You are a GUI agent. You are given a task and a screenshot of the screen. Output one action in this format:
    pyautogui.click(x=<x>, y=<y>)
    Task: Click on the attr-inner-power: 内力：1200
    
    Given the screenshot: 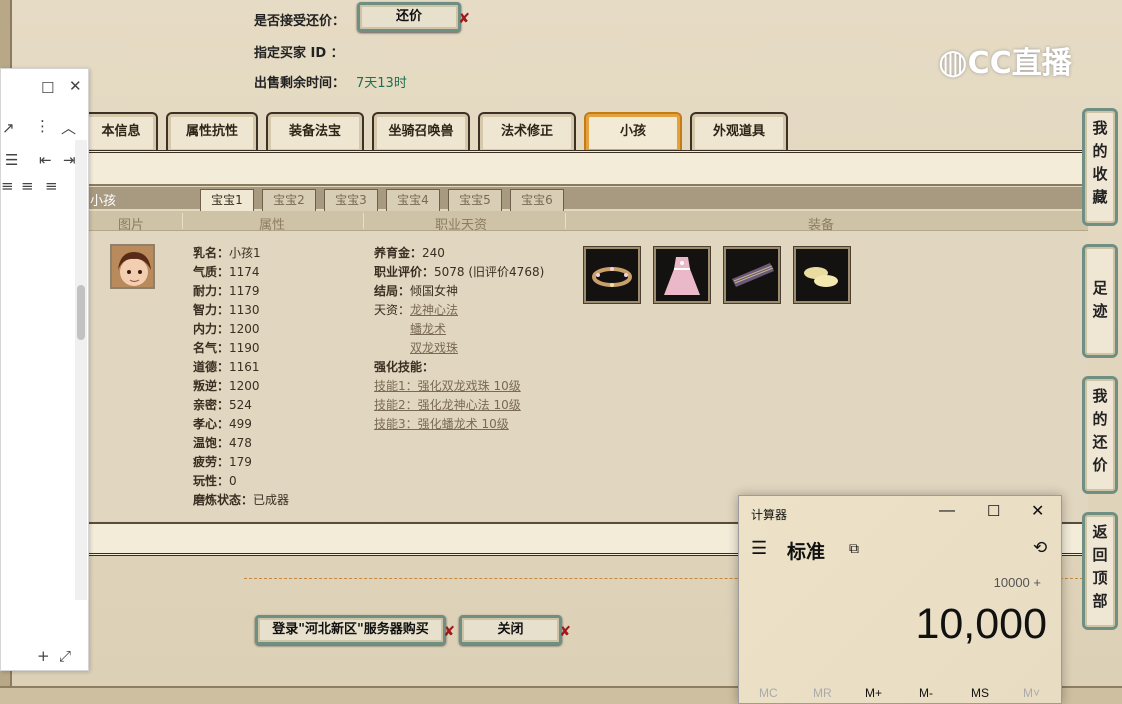 What is the action you would take?
    pyautogui.click(x=226, y=329)
    